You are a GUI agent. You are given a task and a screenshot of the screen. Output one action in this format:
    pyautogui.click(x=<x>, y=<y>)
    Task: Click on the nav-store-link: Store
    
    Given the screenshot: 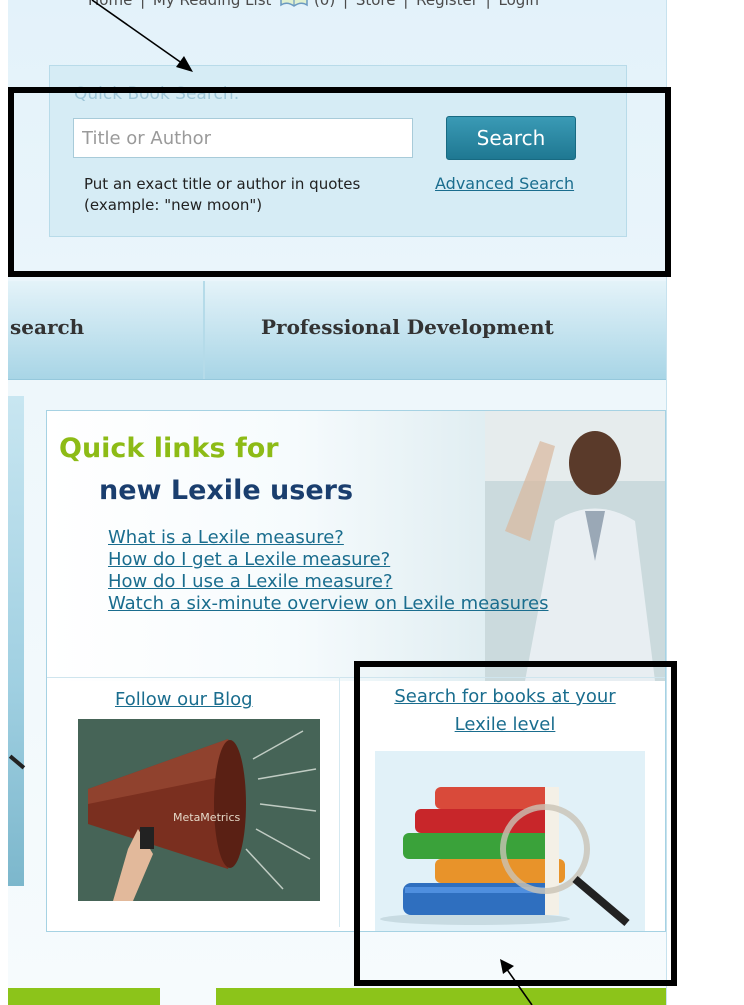 What is the action you would take?
    pyautogui.click(x=376, y=4)
    